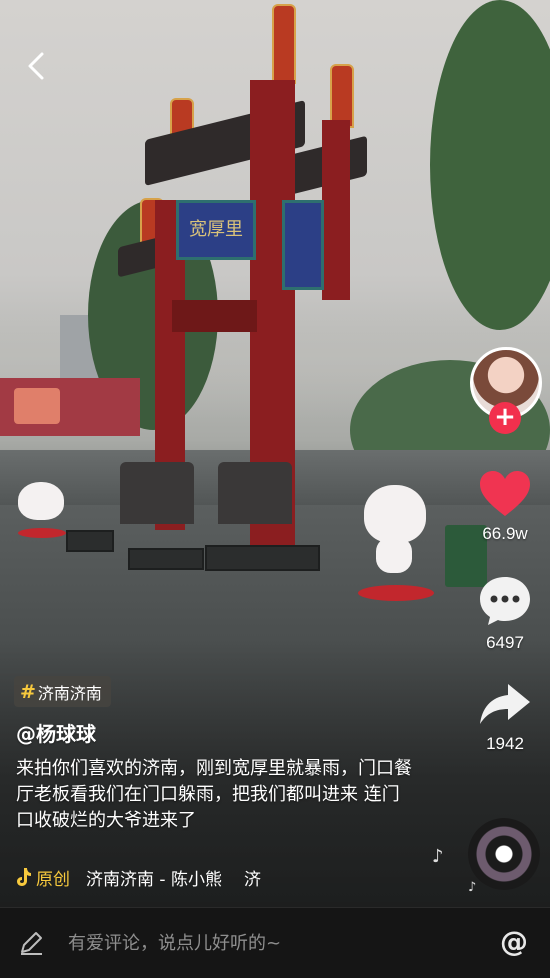  I want to click on tiktok-note-icon, so click(24, 877).